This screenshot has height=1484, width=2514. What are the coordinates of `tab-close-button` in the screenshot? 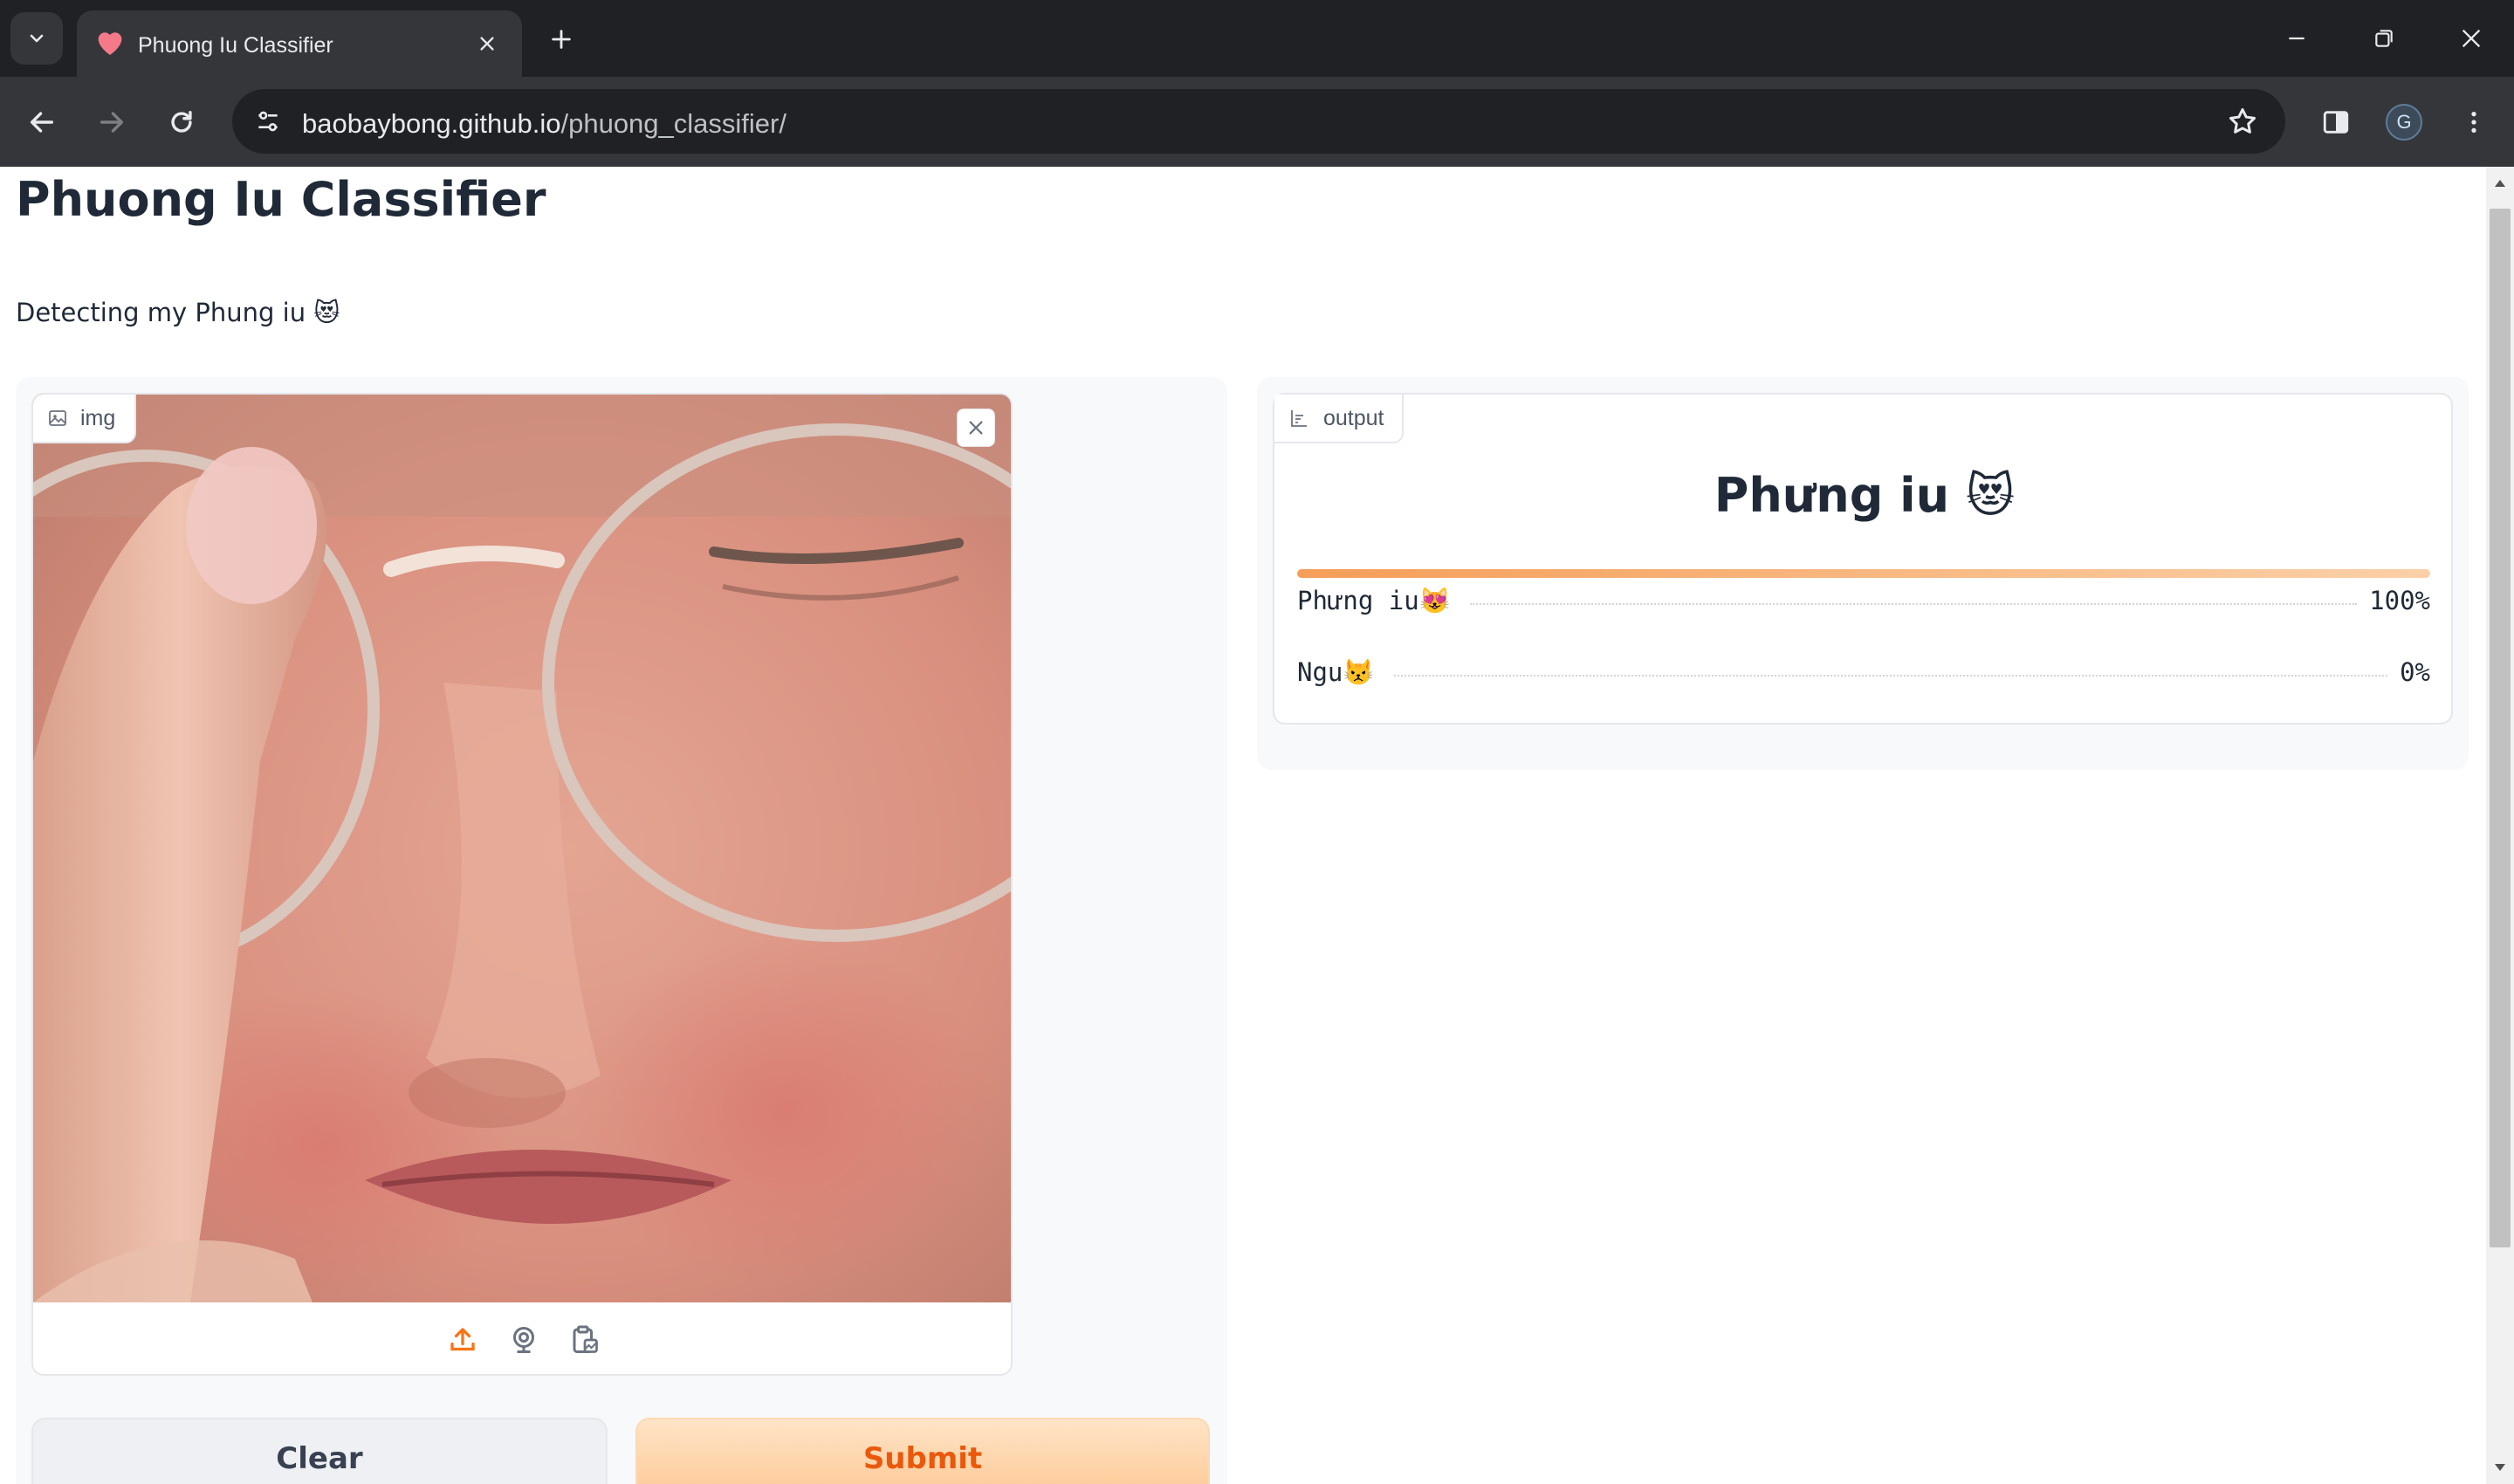 It's located at (488, 43).